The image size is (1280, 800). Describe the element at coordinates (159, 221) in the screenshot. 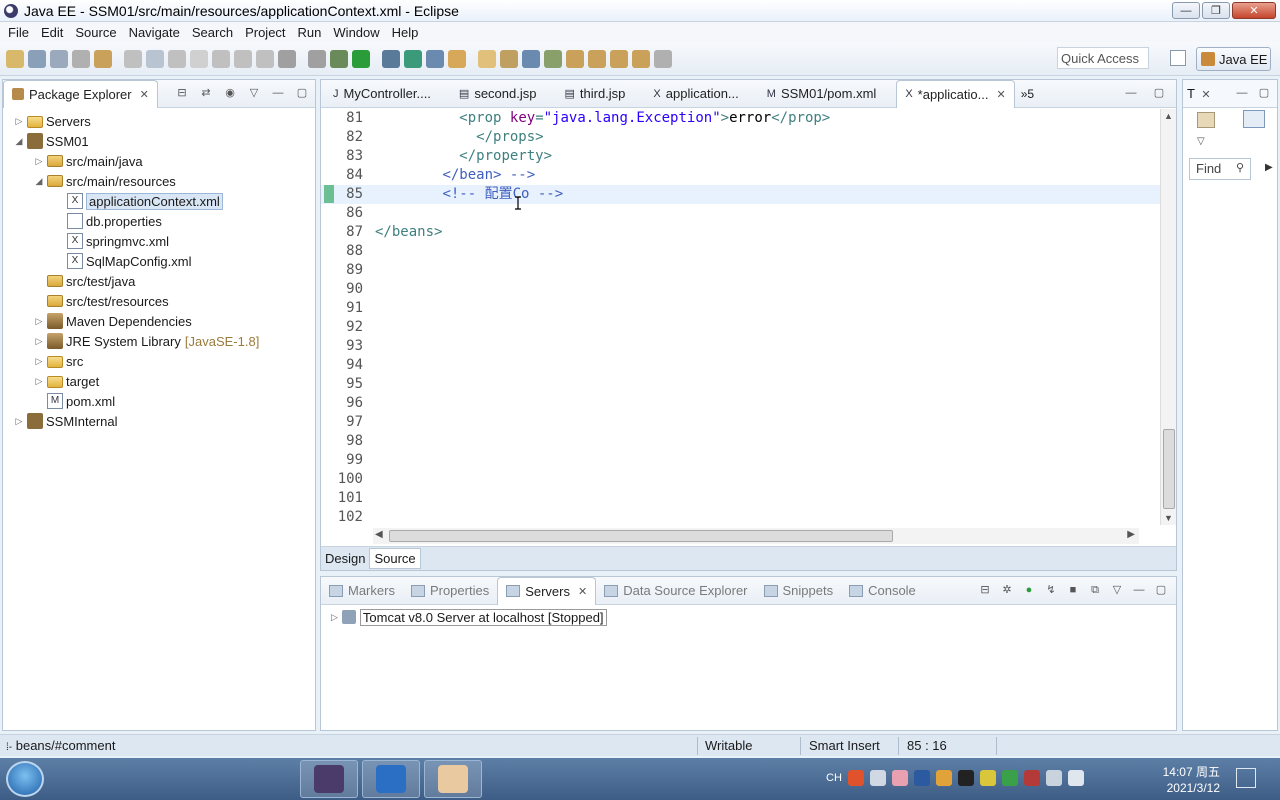

I see `tree-item: db.properties` at that location.